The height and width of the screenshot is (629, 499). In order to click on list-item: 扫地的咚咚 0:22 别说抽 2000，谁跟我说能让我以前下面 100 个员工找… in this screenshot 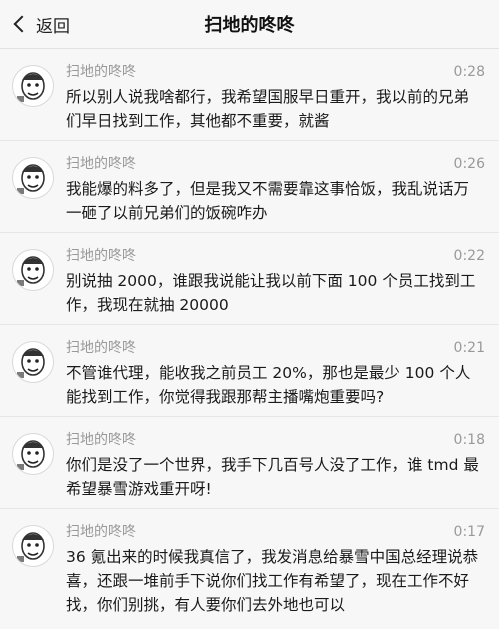, I will do `click(249, 279)`.